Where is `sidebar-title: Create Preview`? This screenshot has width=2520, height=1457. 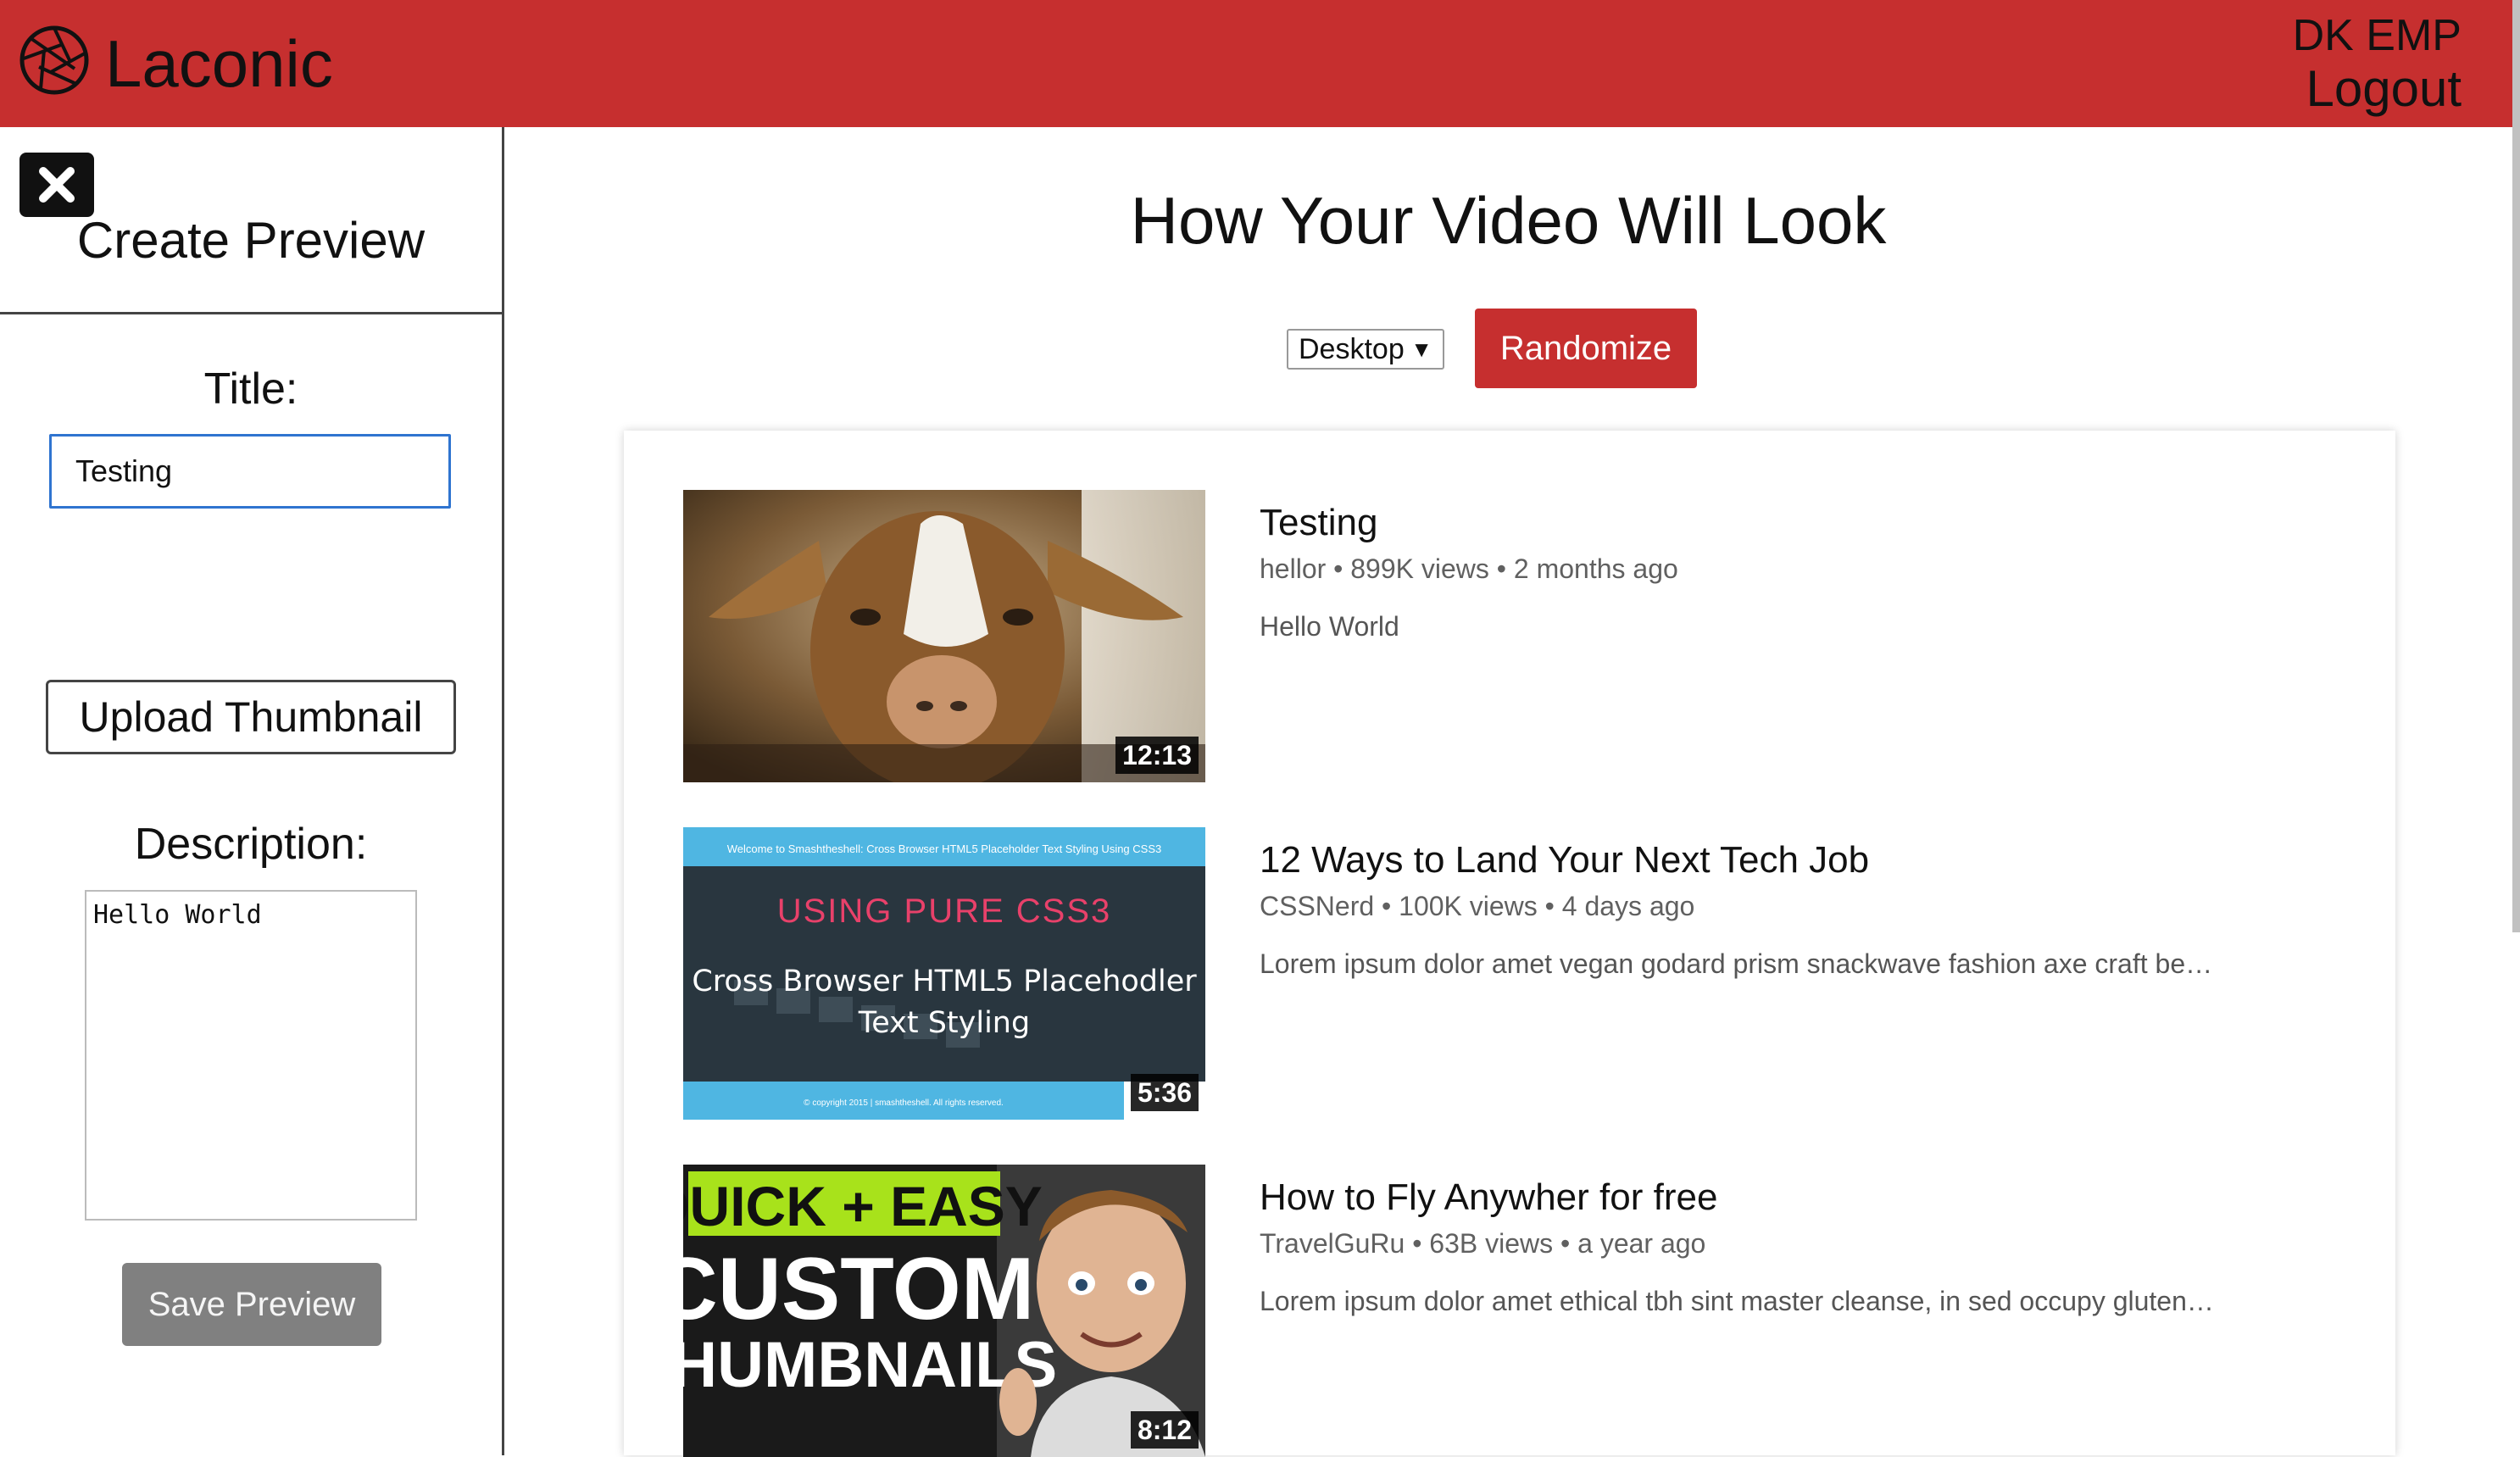 sidebar-title: Create Preview is located at coordinates (251, 240).